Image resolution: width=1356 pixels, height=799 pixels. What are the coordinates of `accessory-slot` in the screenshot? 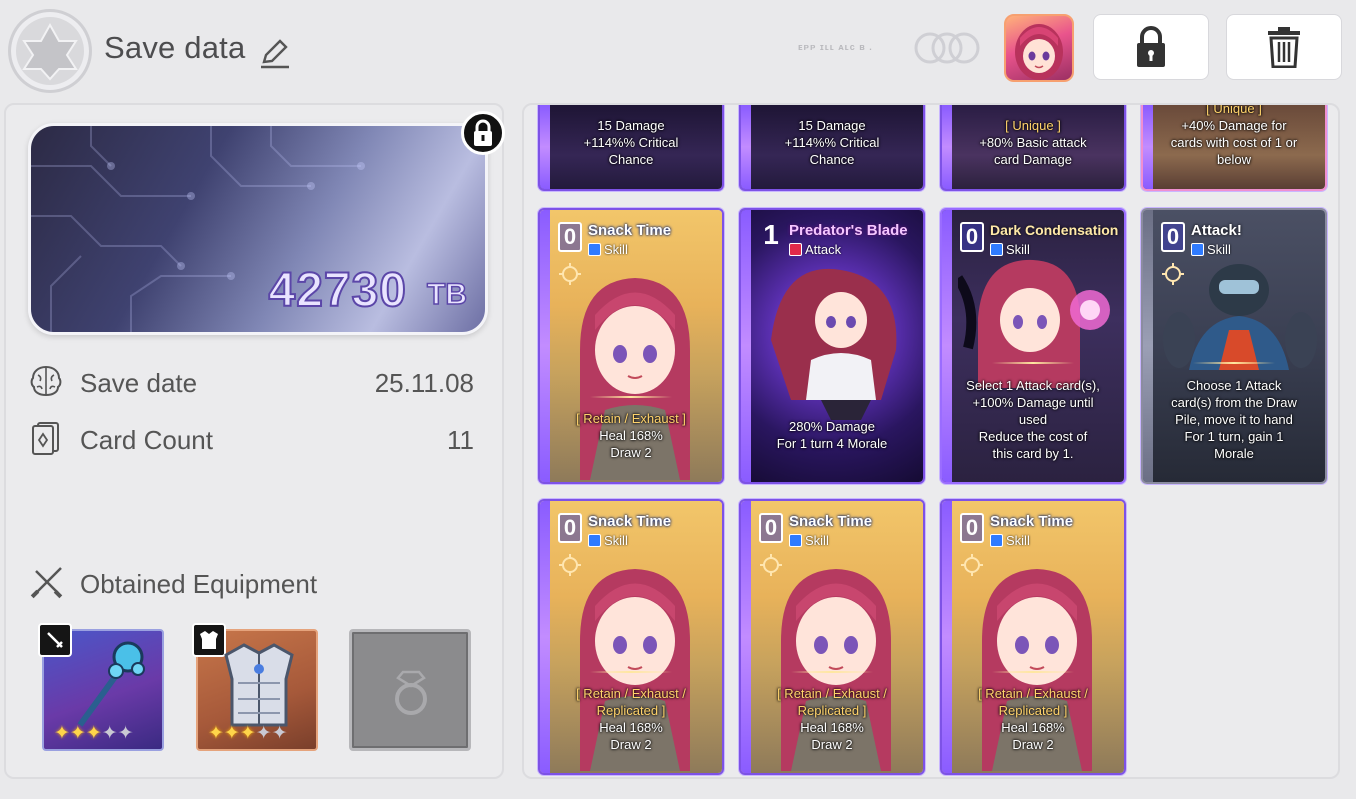 It's located at (410, 690).